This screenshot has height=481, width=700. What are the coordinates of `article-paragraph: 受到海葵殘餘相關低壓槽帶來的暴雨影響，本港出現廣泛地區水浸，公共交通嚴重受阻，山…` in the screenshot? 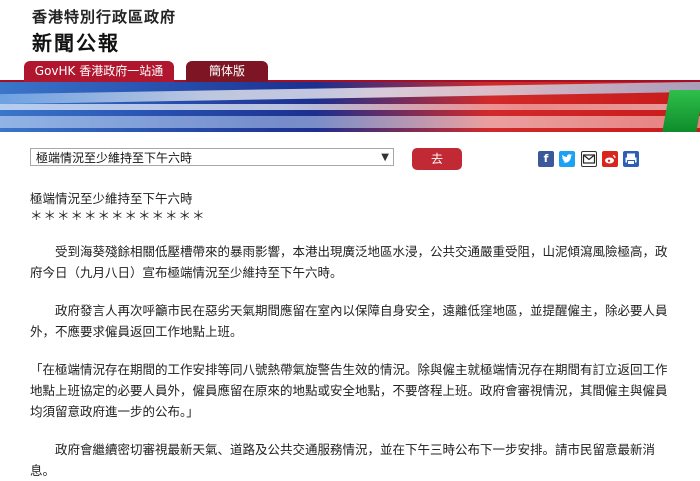 It's located at (349, 262).